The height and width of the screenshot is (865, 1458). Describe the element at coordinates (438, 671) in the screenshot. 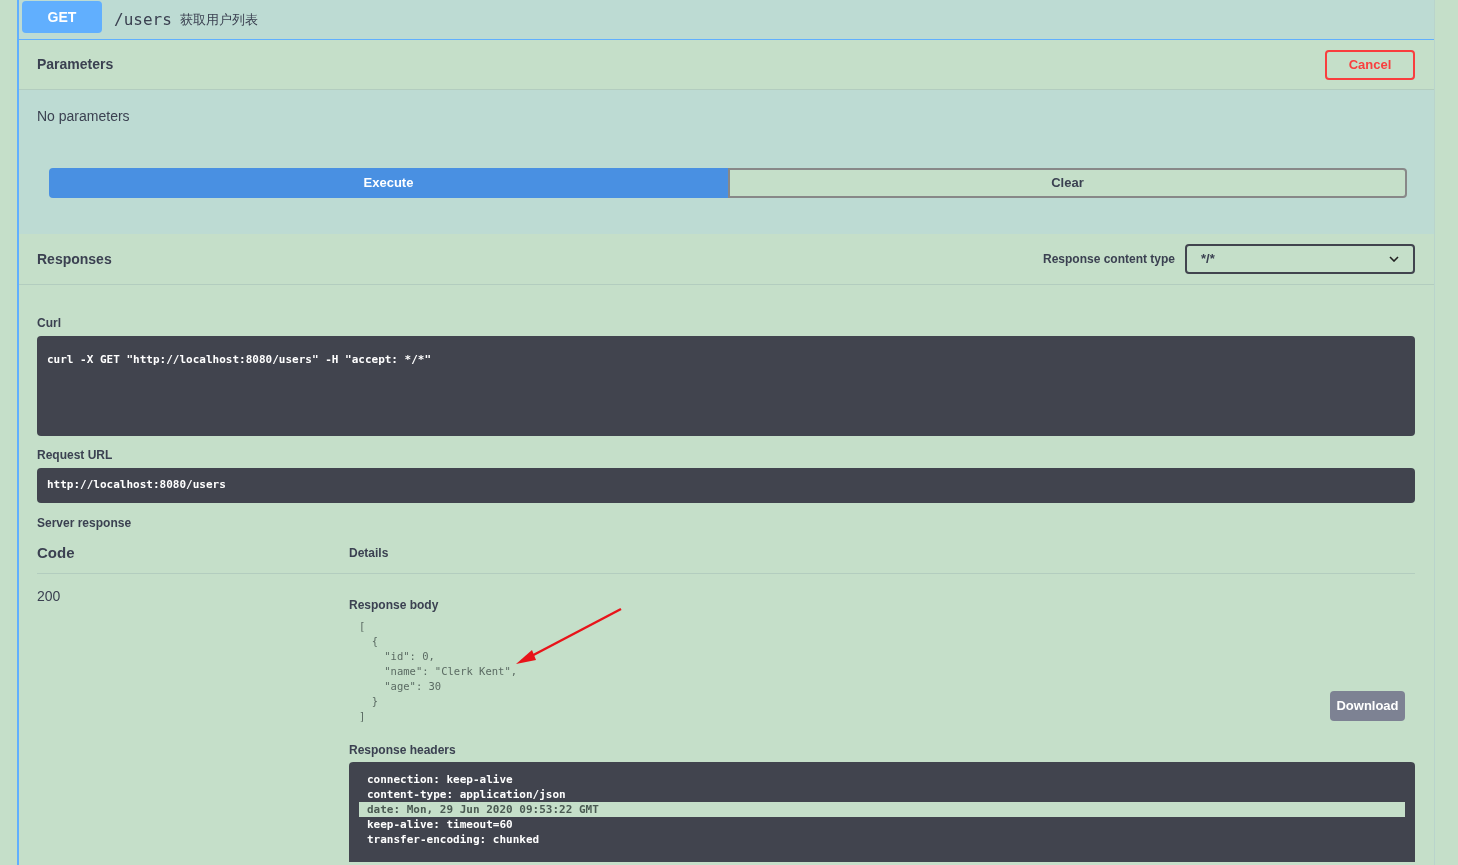

I see `response-body: [ { "id": 0, "name": "Clerk Kent", "age": 30 } ]` at that location.